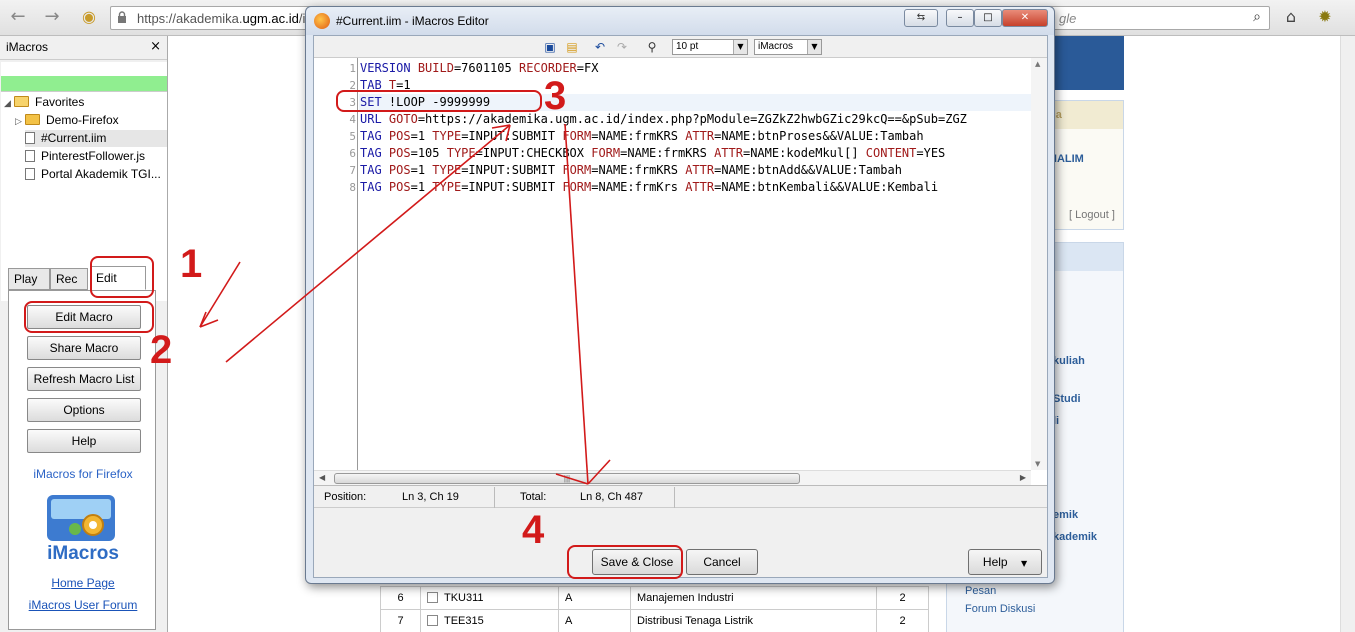 The image size is (1355, 632). I want to click on editor-toolbar: ▣ ▤ ↶ ↷ ⚲ 10 pt ▼ iMacros ▼, so click(680, 47).